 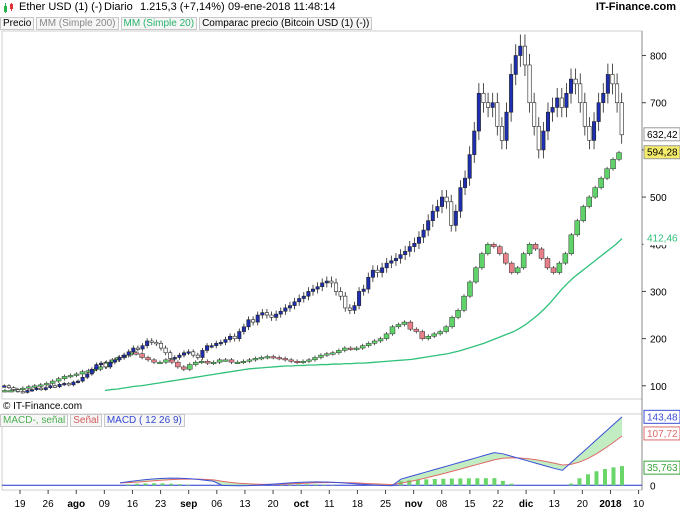 I want to click on y-tick-label: 700, so click(x=658, y=104).